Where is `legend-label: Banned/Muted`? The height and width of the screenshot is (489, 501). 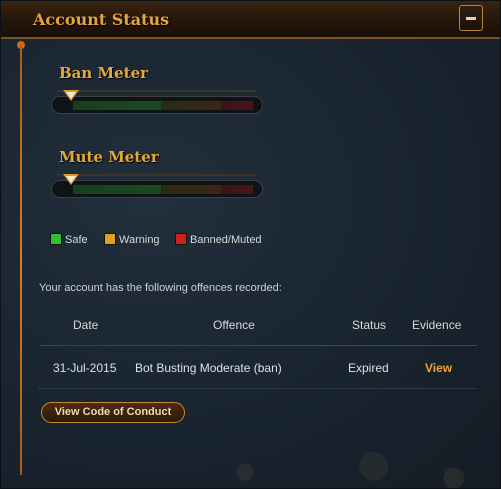 legend-label: Banned/Muted is located at coordinates (226, 240).